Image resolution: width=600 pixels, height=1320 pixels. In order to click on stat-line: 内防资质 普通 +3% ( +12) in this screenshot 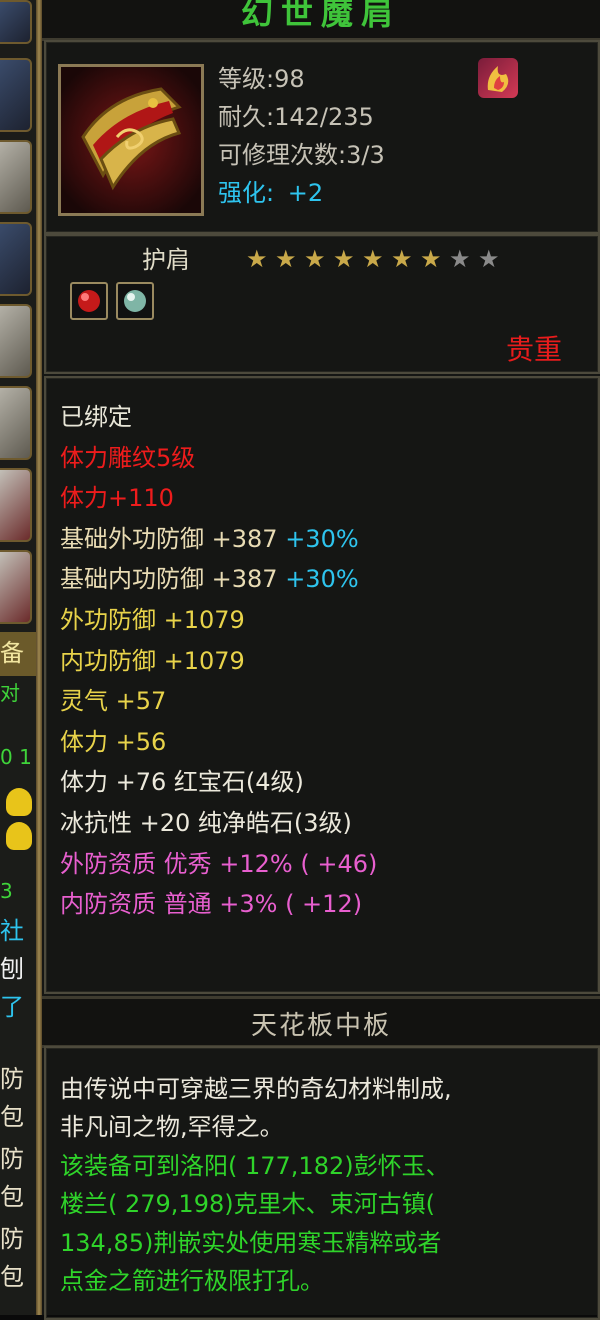, I will do `click(211, 904)`.